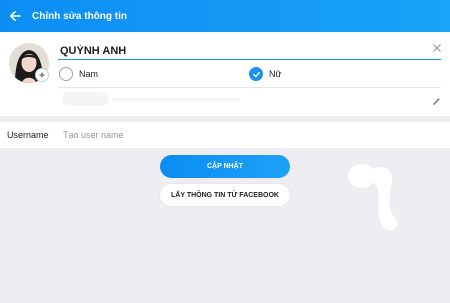  What do you see at coordinates (89, 74) in the screenshot?
I see `gender-label-male: Nam` at bounding box center [89, 74].